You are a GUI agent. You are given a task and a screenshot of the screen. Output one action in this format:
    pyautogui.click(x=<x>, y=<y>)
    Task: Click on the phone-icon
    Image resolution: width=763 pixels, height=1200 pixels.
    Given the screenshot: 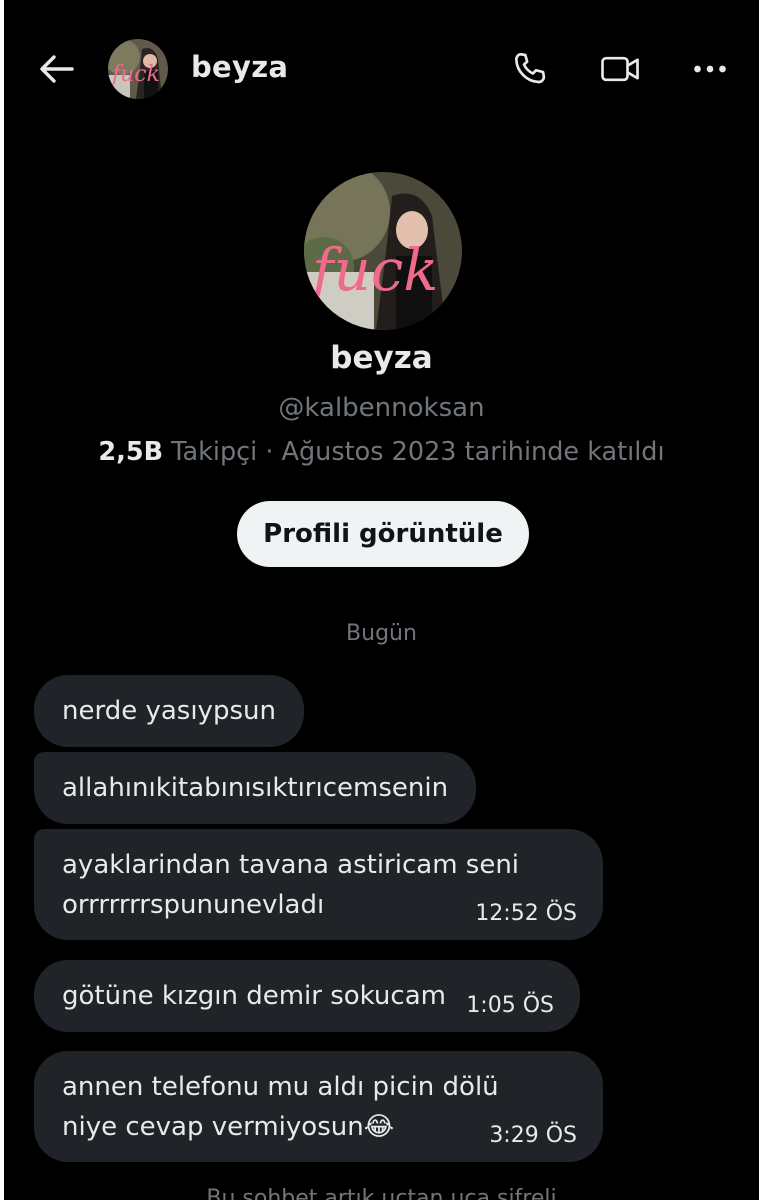 What is the action you would take?
    pyautogui.click(x=530, y=68)
    